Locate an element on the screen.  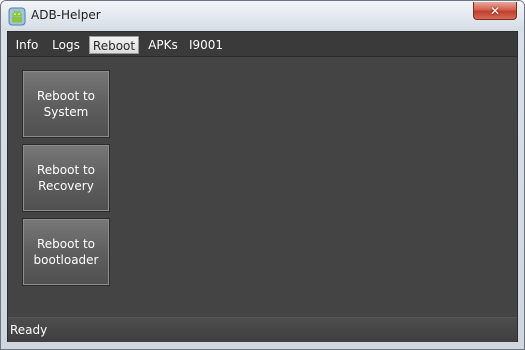
status-bar: Ready is located at coordinates (262, 329).